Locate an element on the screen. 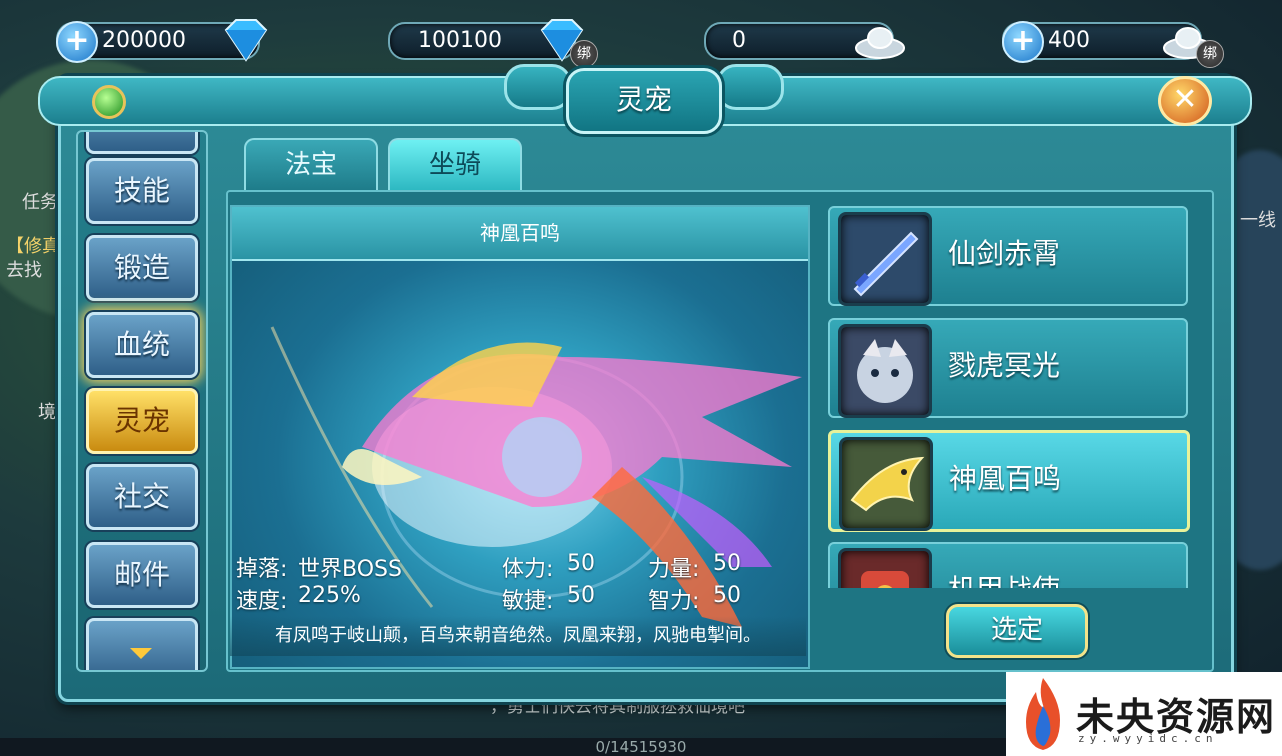 The width and height of the screenshot is (1282, 756). mount-name: 戮虎冥光 is located at coordinates (1004, 365).